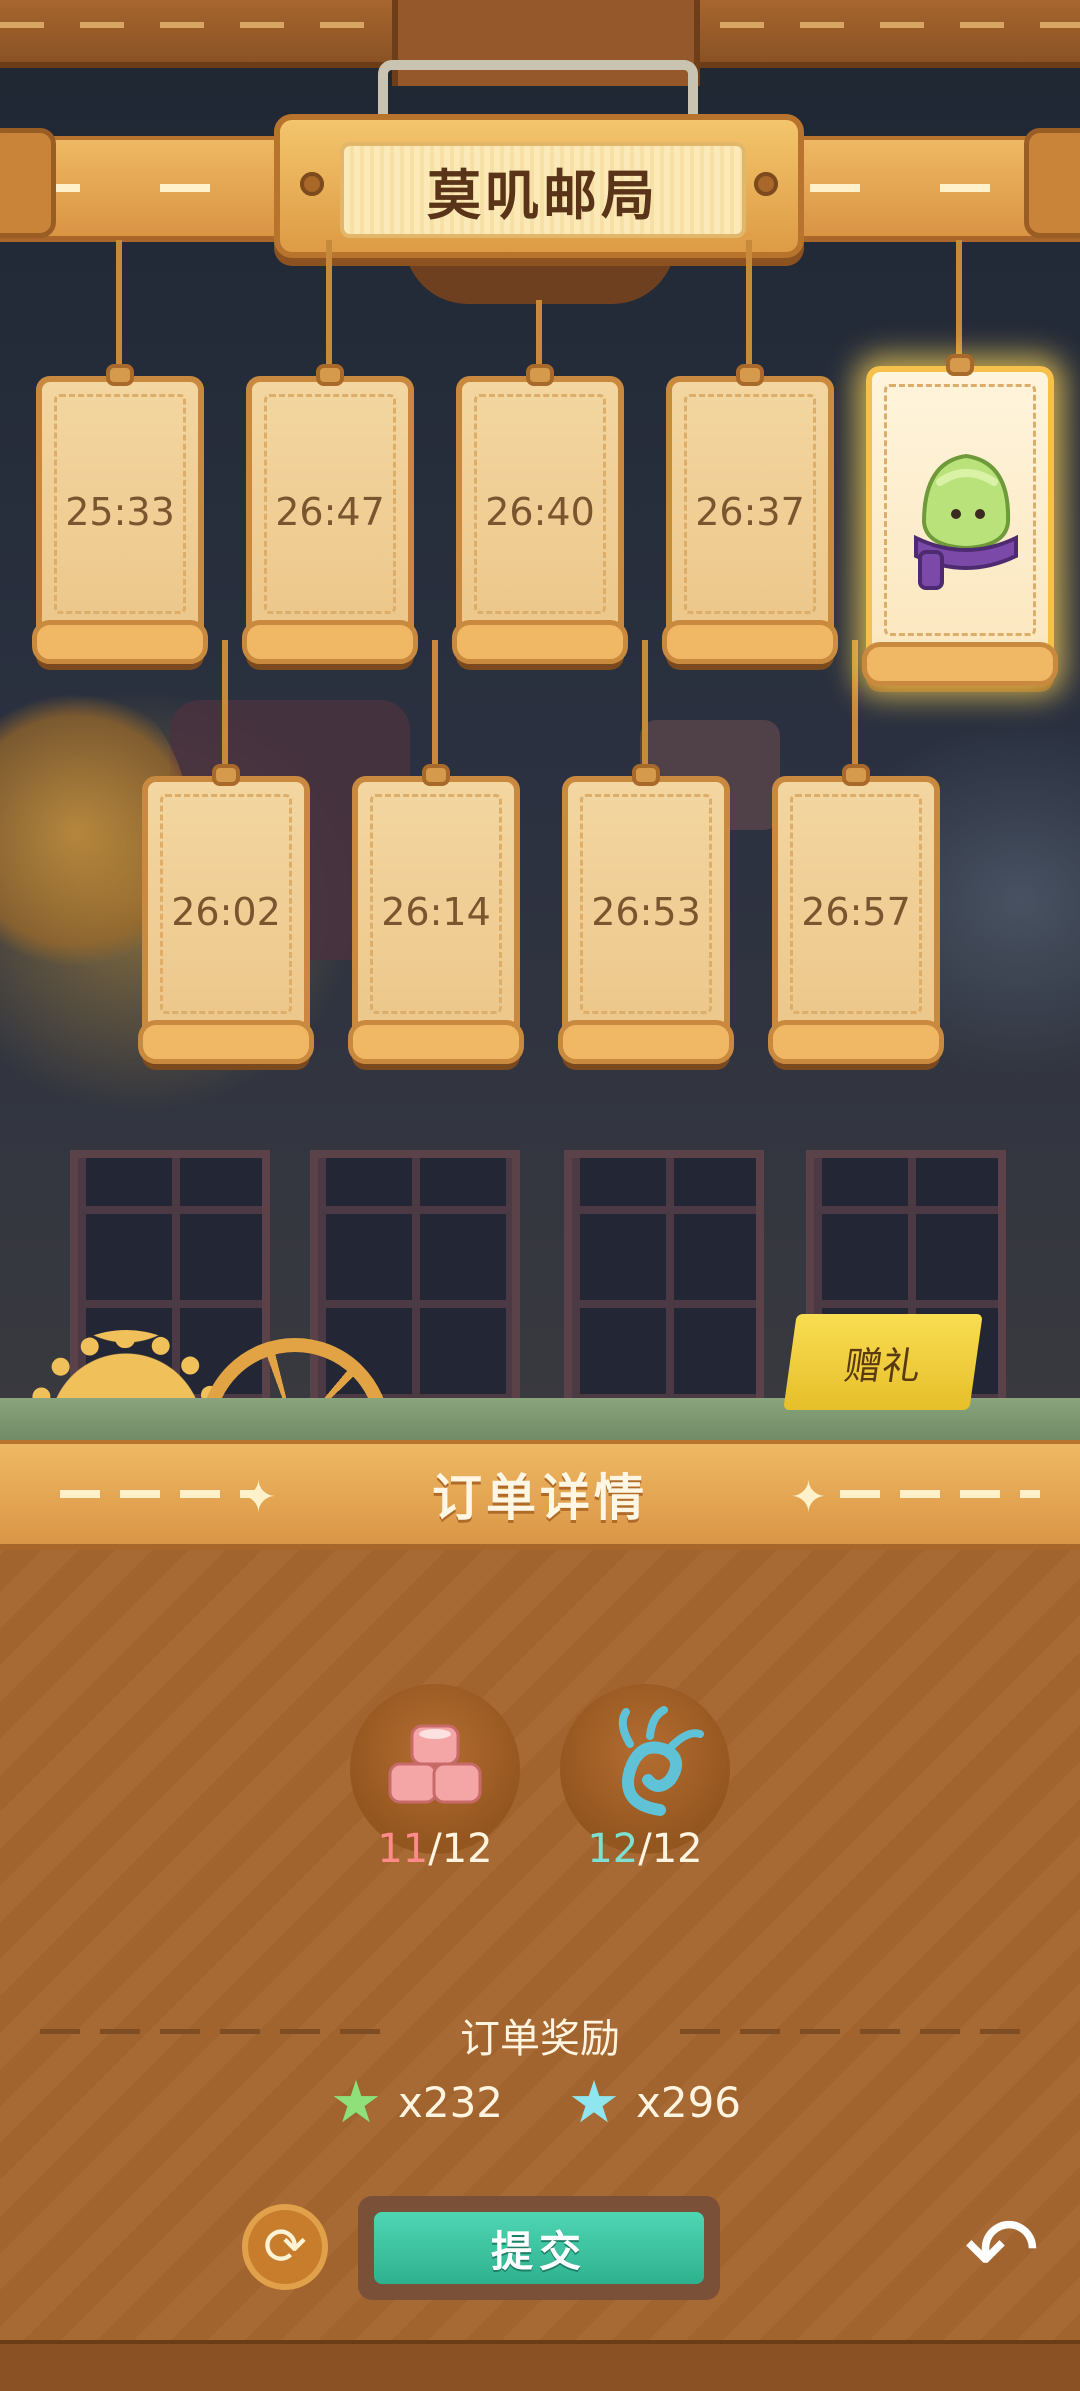 This screenshot has height=2391, width=1080. I want to click on order-card: 25:33, so click(120, 514).